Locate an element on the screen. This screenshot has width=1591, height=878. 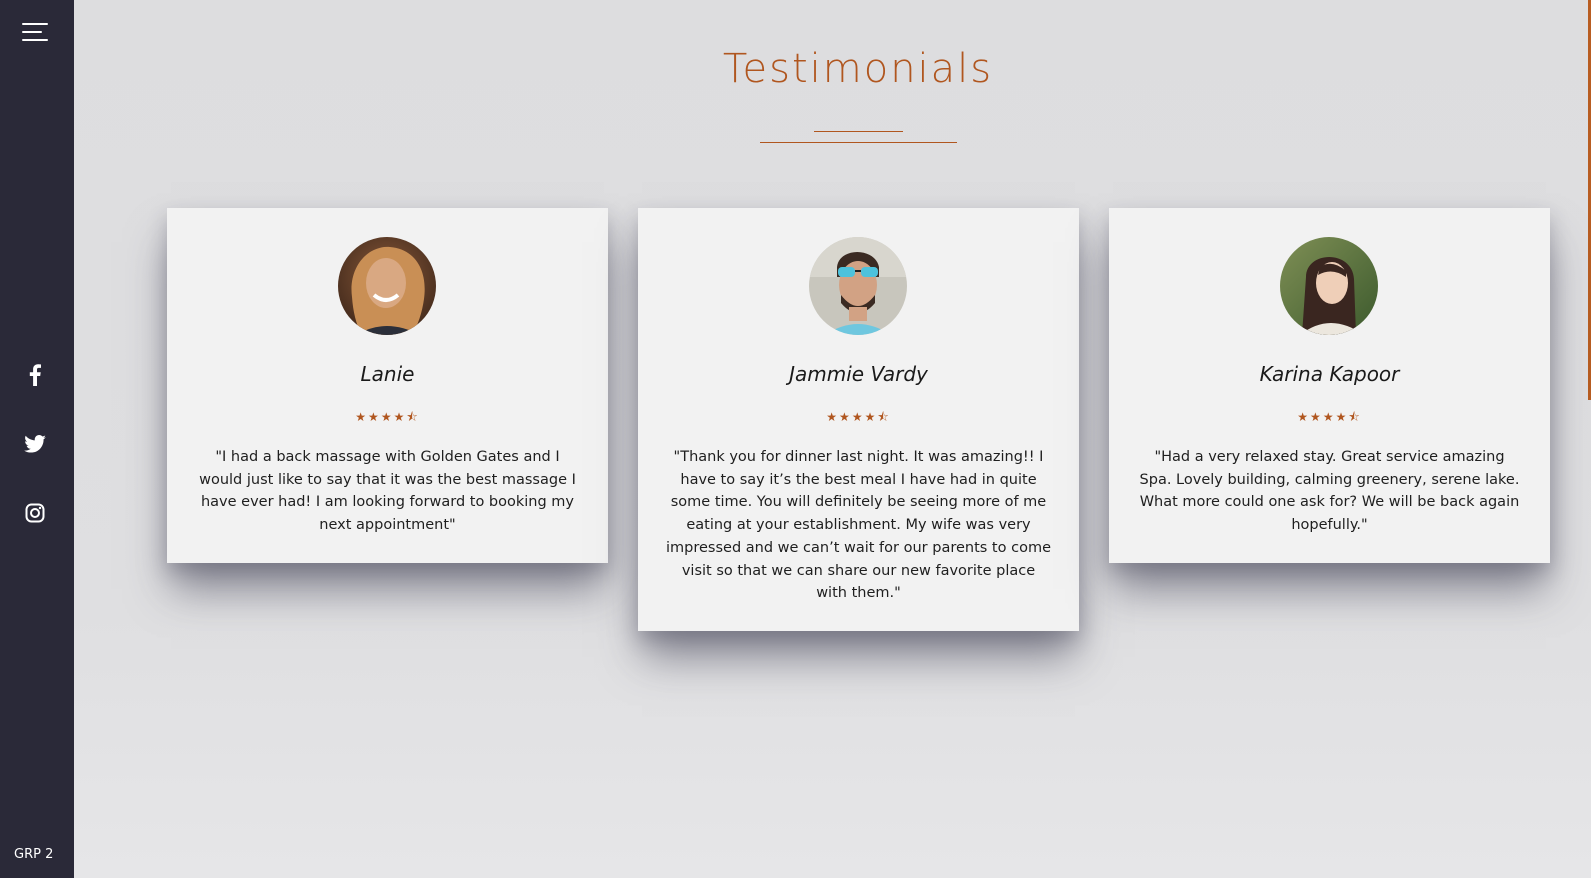
group-label: GRP 2 is located at coordinates (34, 854).